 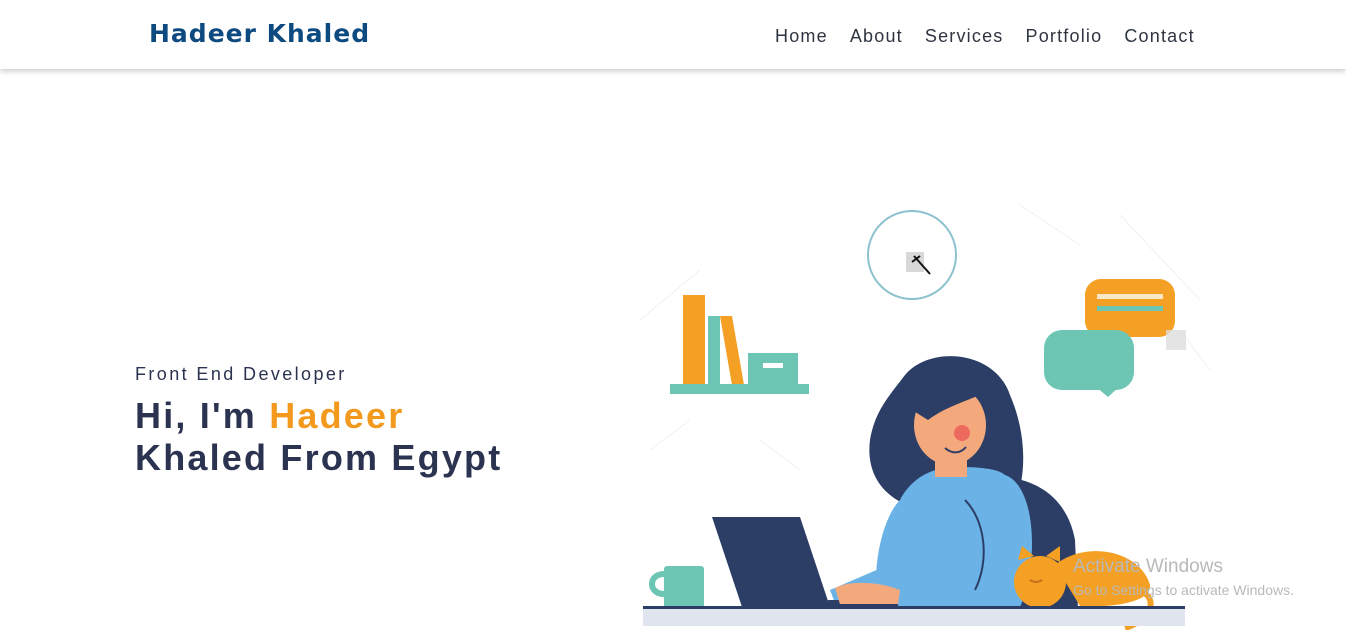 I want to click on nav-link-home: Home, so click(x=801, y=36).